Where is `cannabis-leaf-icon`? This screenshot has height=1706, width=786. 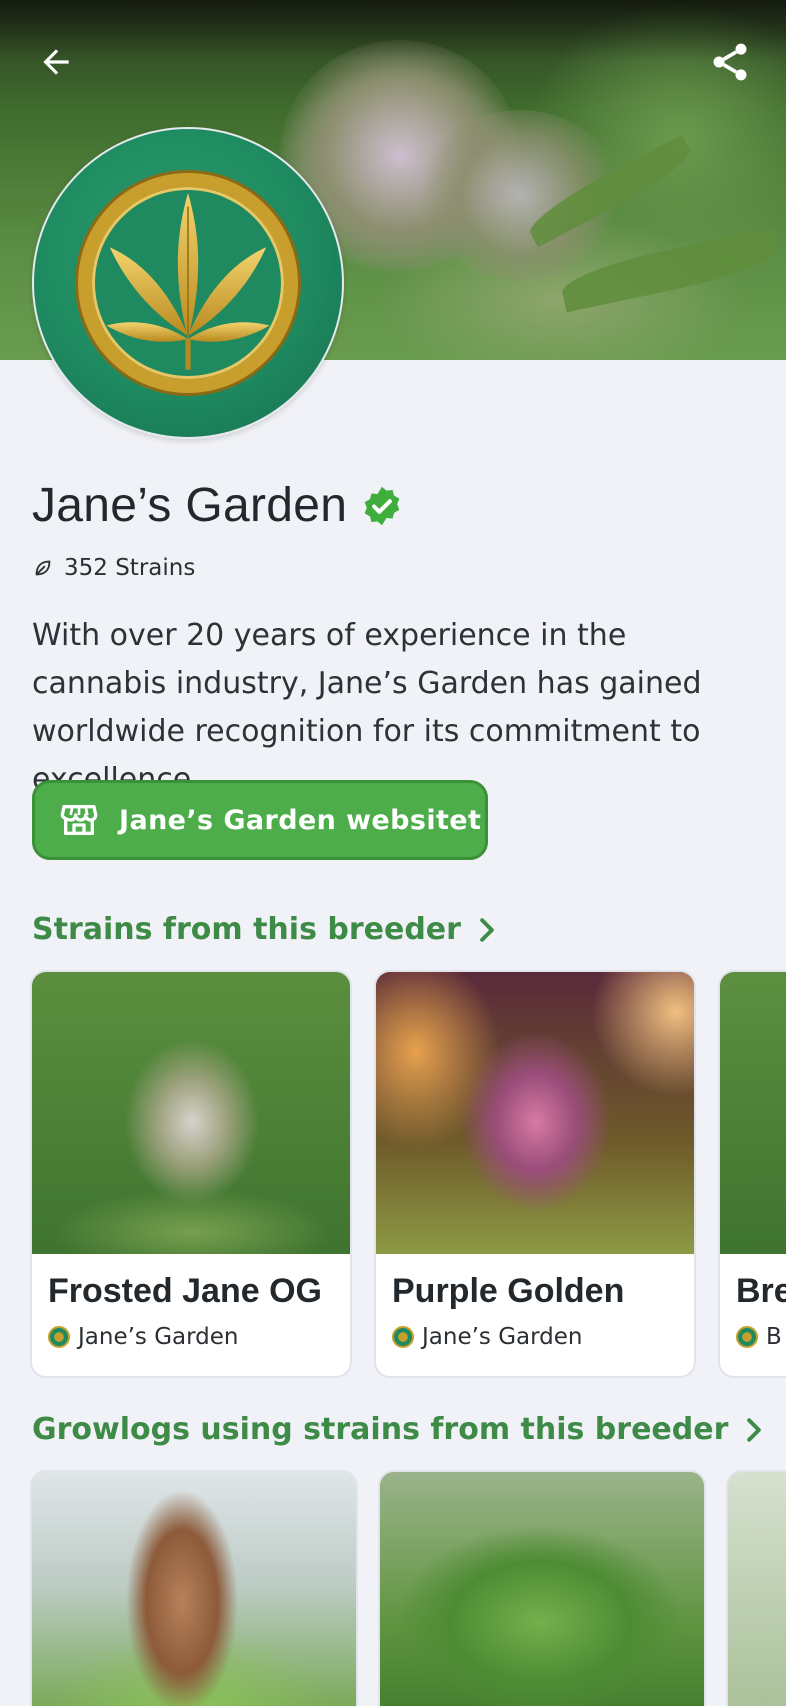
cannabis-leaf-icon is located at coordinates (188, 281).